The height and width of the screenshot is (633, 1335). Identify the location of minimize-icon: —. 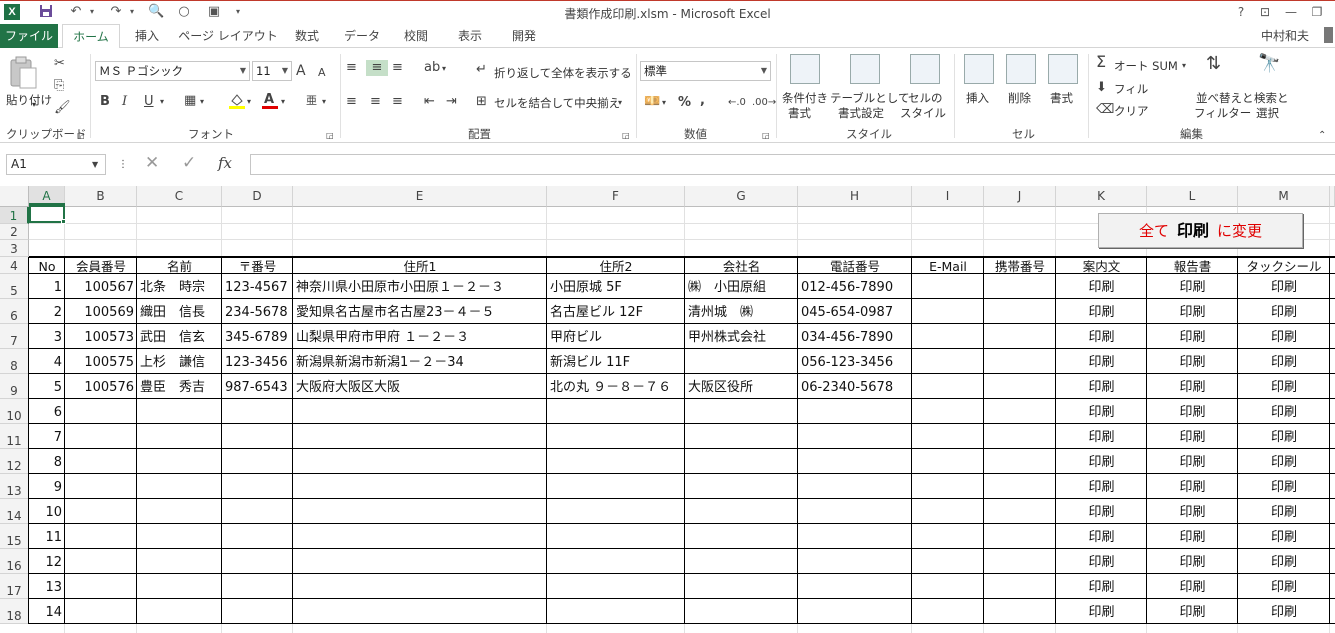
(1291, 12).